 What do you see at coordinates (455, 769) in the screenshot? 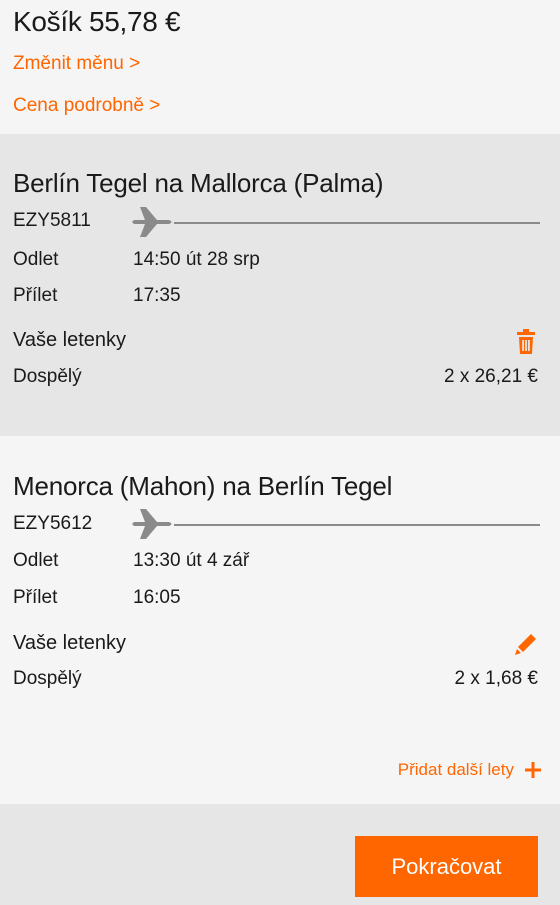
I see `add-flights-label: Přidat další lety` at bounding box center [455, 769].